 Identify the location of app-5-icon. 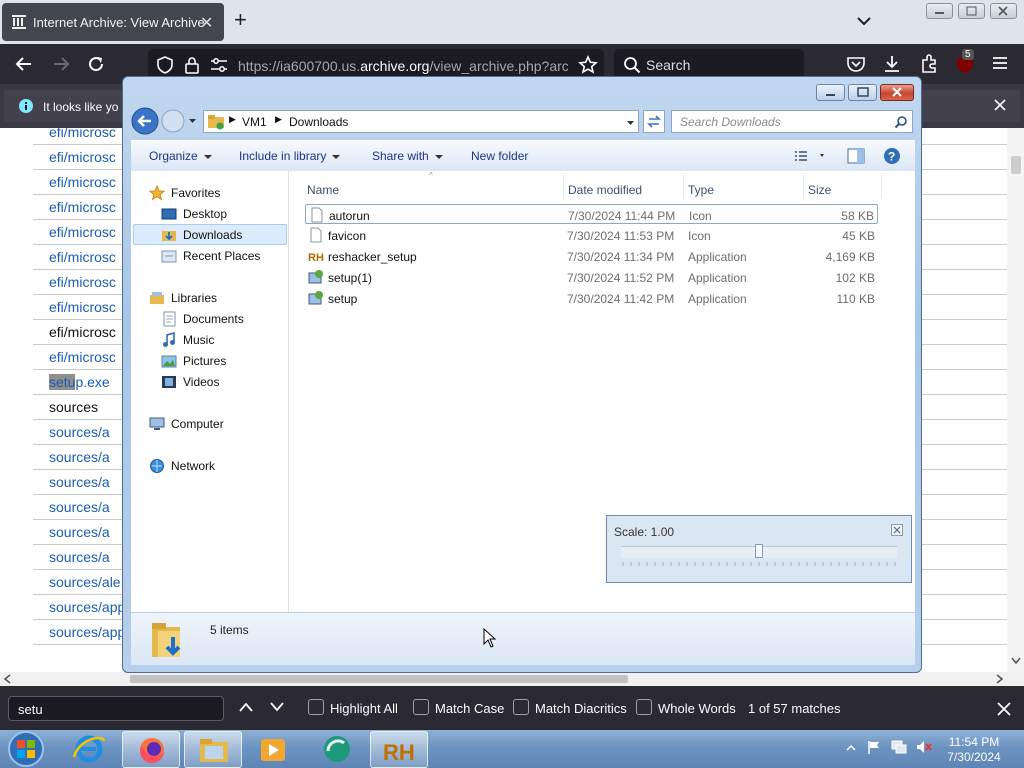
(335, 749).